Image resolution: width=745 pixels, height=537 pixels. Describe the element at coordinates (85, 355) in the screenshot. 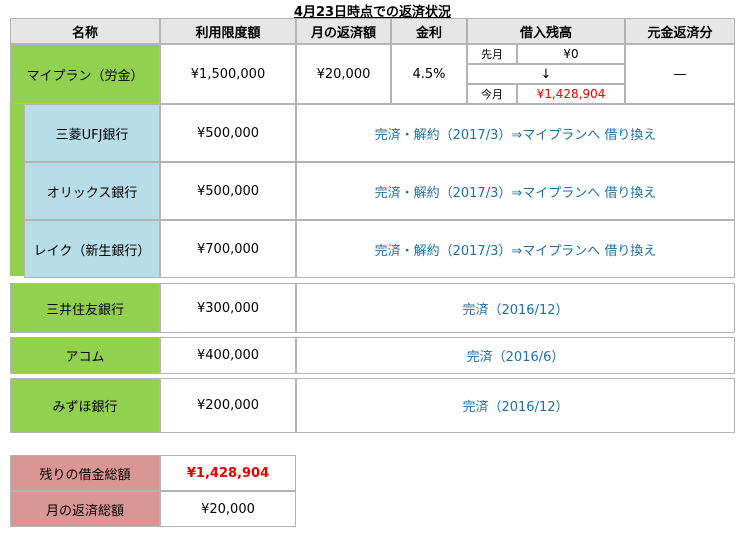

I see `other-row-name: アコム` at that location.